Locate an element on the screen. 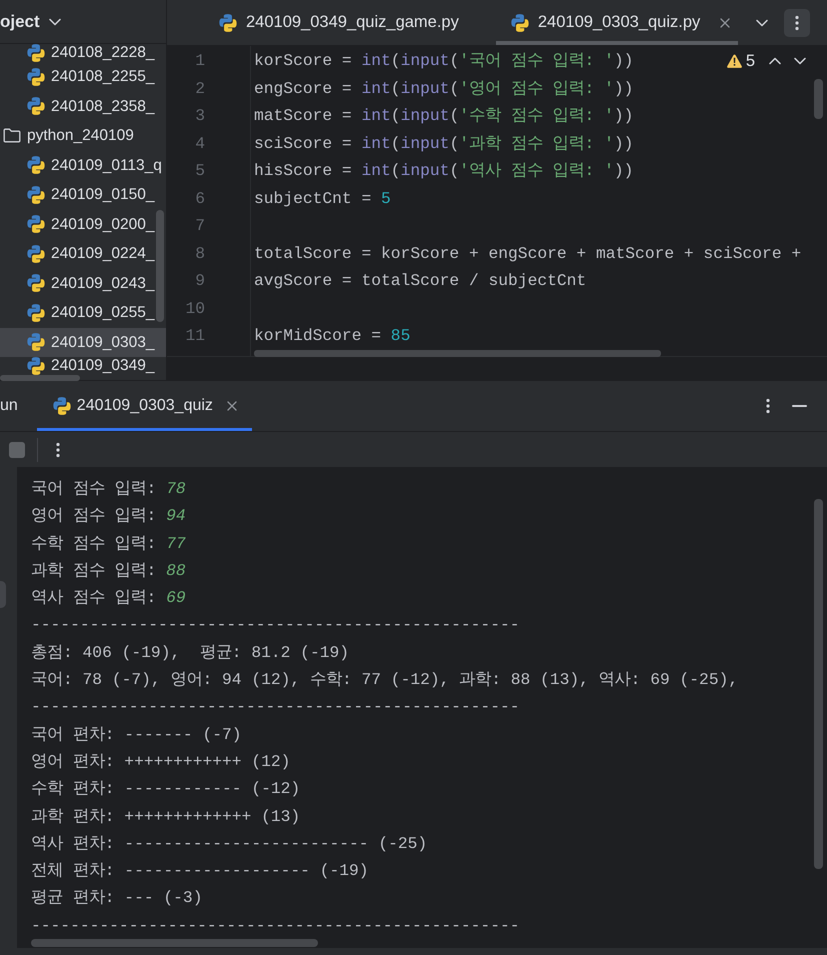  line-number: 2 is located at coordinates (200, 88).